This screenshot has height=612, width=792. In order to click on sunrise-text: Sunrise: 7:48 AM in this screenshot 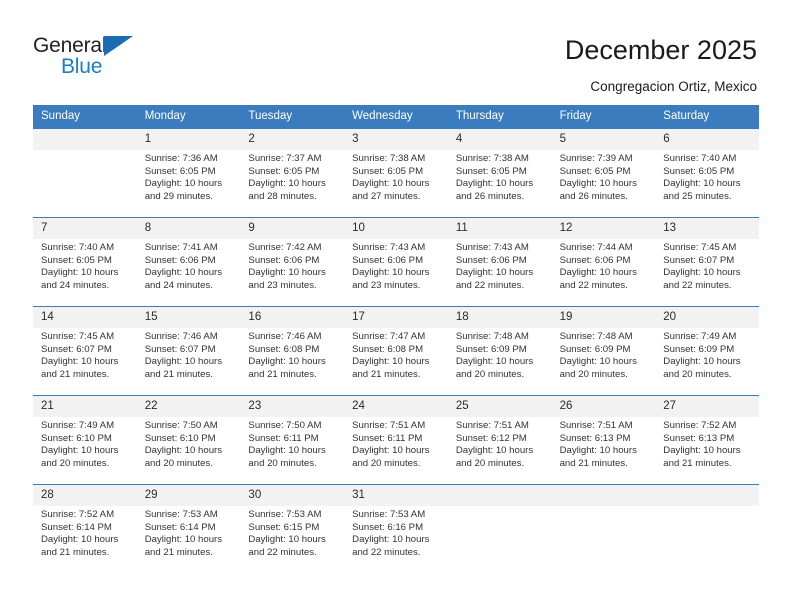, I will do `click(492, 336)`.